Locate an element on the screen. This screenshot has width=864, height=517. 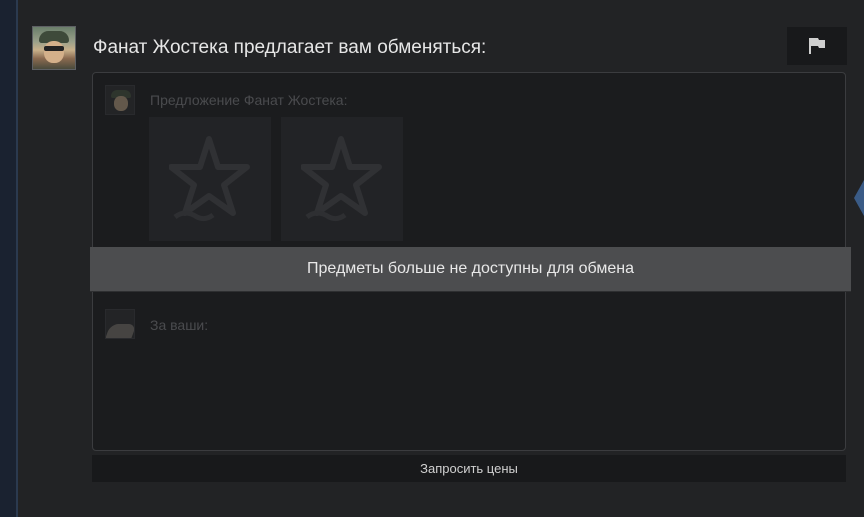
trade-offer-title: Фанат Жостека предлагает вам обменяться: is located at coordinates (290, 47).